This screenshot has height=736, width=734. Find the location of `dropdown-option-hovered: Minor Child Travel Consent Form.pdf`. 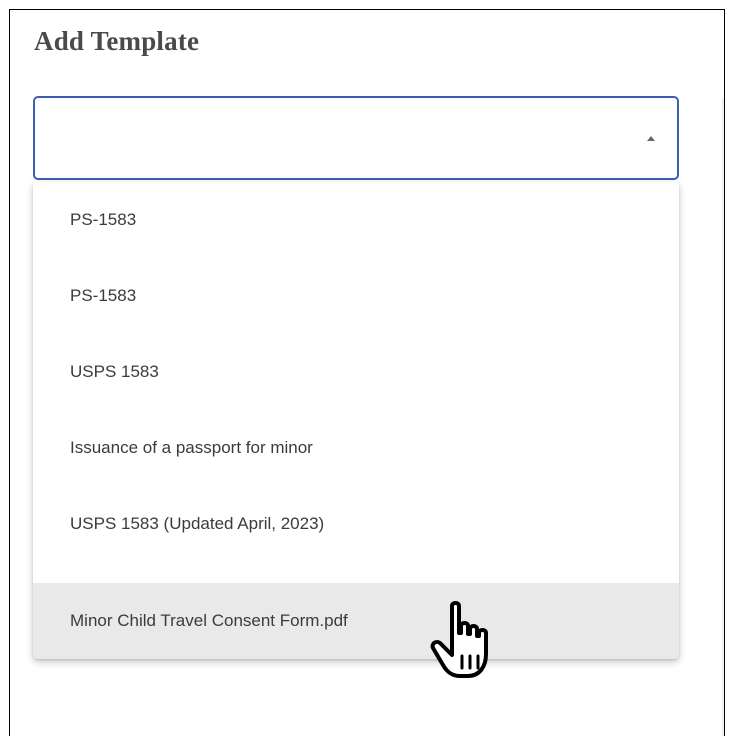

dropdown-option-hovered: Minor Child Travel Consent Form.pdf is located at coordinates (356, 621).